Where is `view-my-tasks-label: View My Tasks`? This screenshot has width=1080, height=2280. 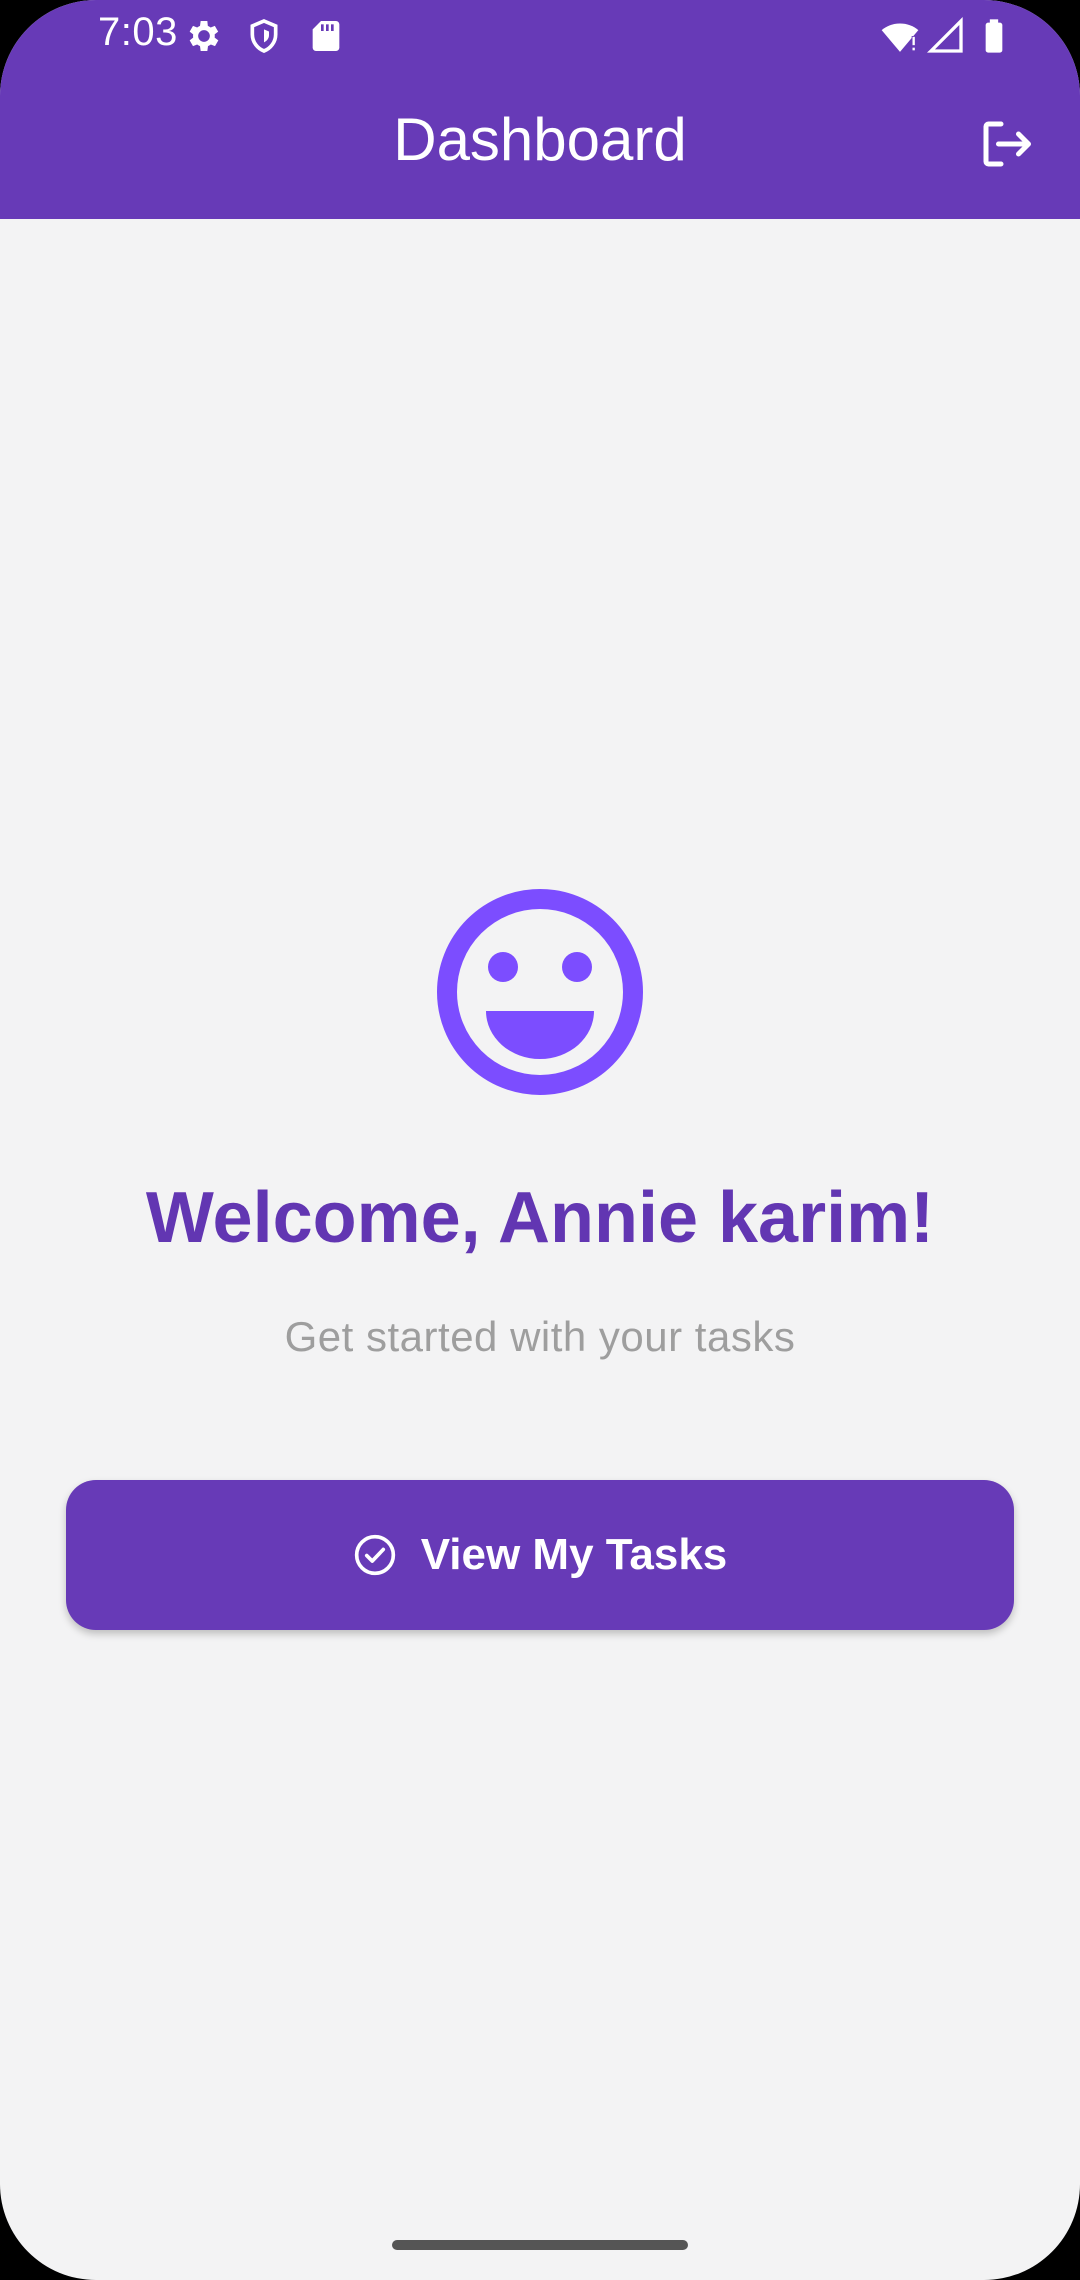 view-my-tasks-label: View My Tasks is located at coordinates (574, 1554).